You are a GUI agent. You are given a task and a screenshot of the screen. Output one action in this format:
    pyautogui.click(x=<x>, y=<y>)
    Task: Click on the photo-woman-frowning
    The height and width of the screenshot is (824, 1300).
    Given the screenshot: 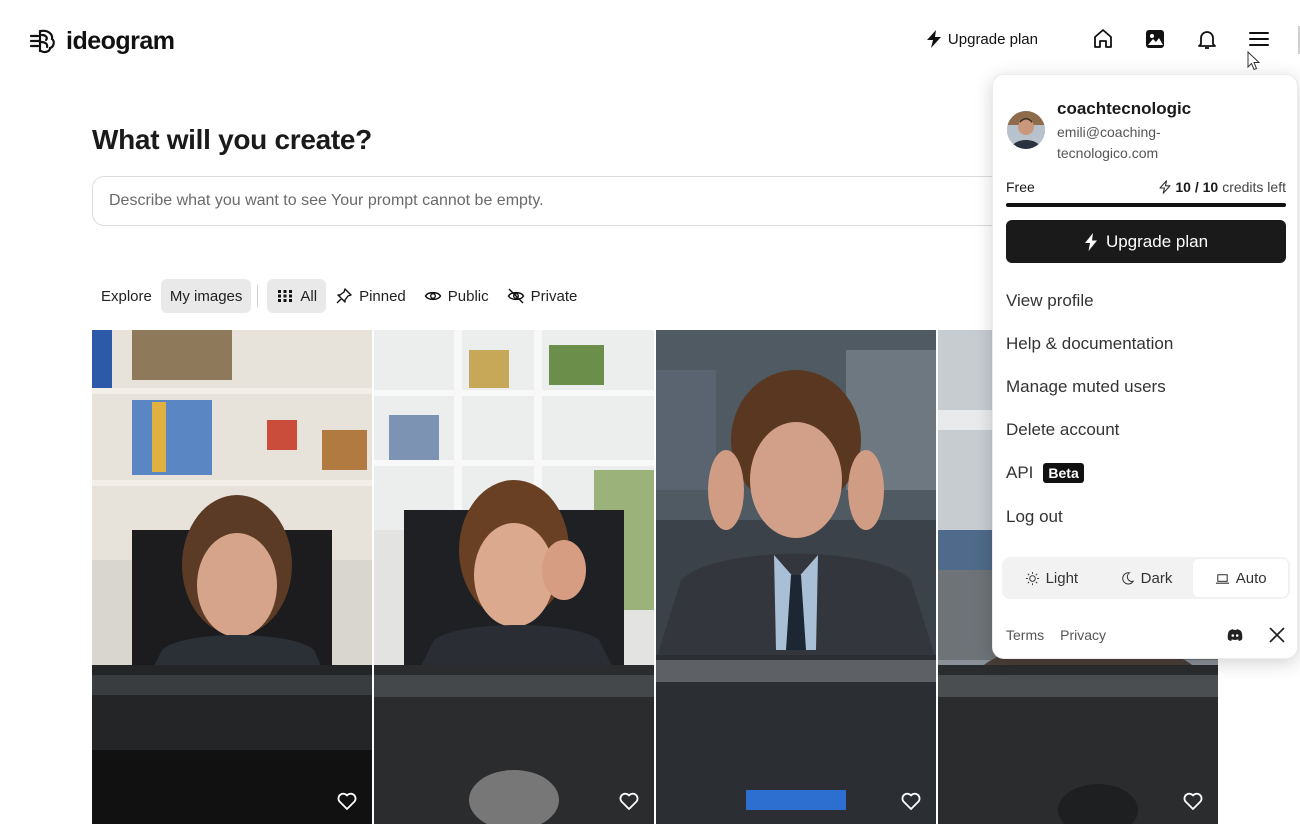 What is the action you would take?
    pyautogui.click(x=232, y=577)
    